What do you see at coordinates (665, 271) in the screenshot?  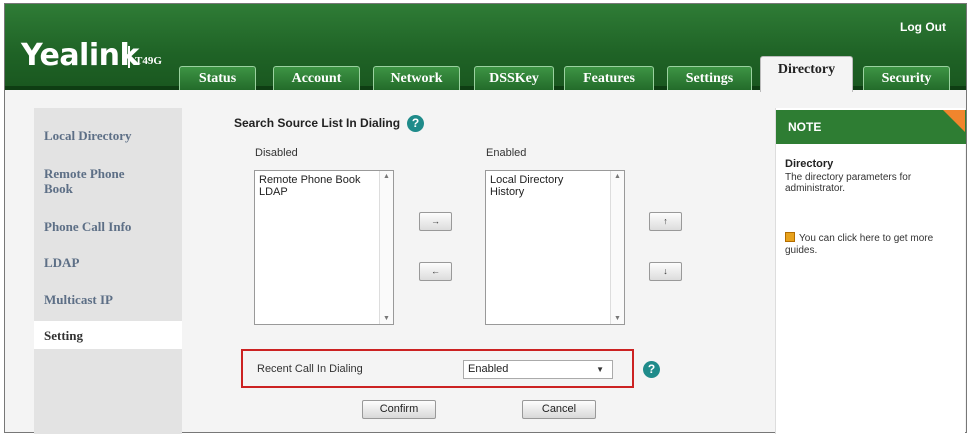 I see `move-down-button: ↓` at bounding box center [665, 271].